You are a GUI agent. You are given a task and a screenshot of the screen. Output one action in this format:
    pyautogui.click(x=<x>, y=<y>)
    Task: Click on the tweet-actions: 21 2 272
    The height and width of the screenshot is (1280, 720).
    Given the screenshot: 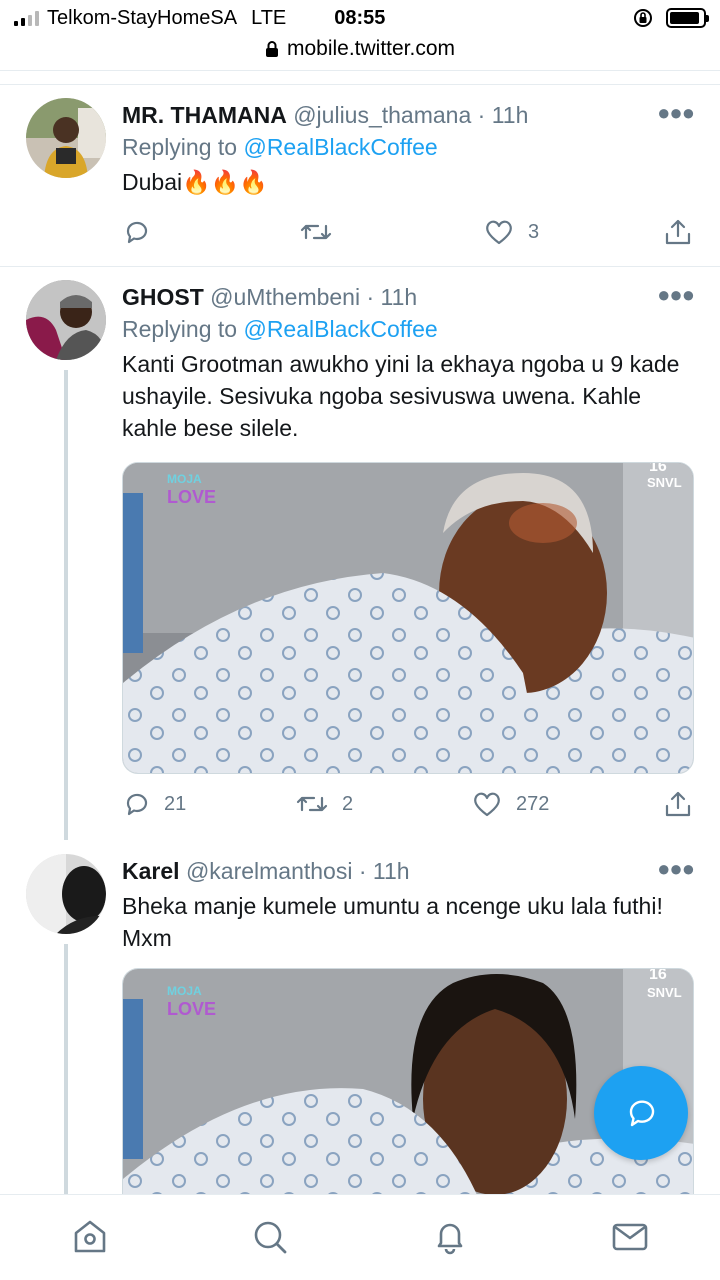 What is the action you would take?
    pyautogui.click(x=409, y=807)
    